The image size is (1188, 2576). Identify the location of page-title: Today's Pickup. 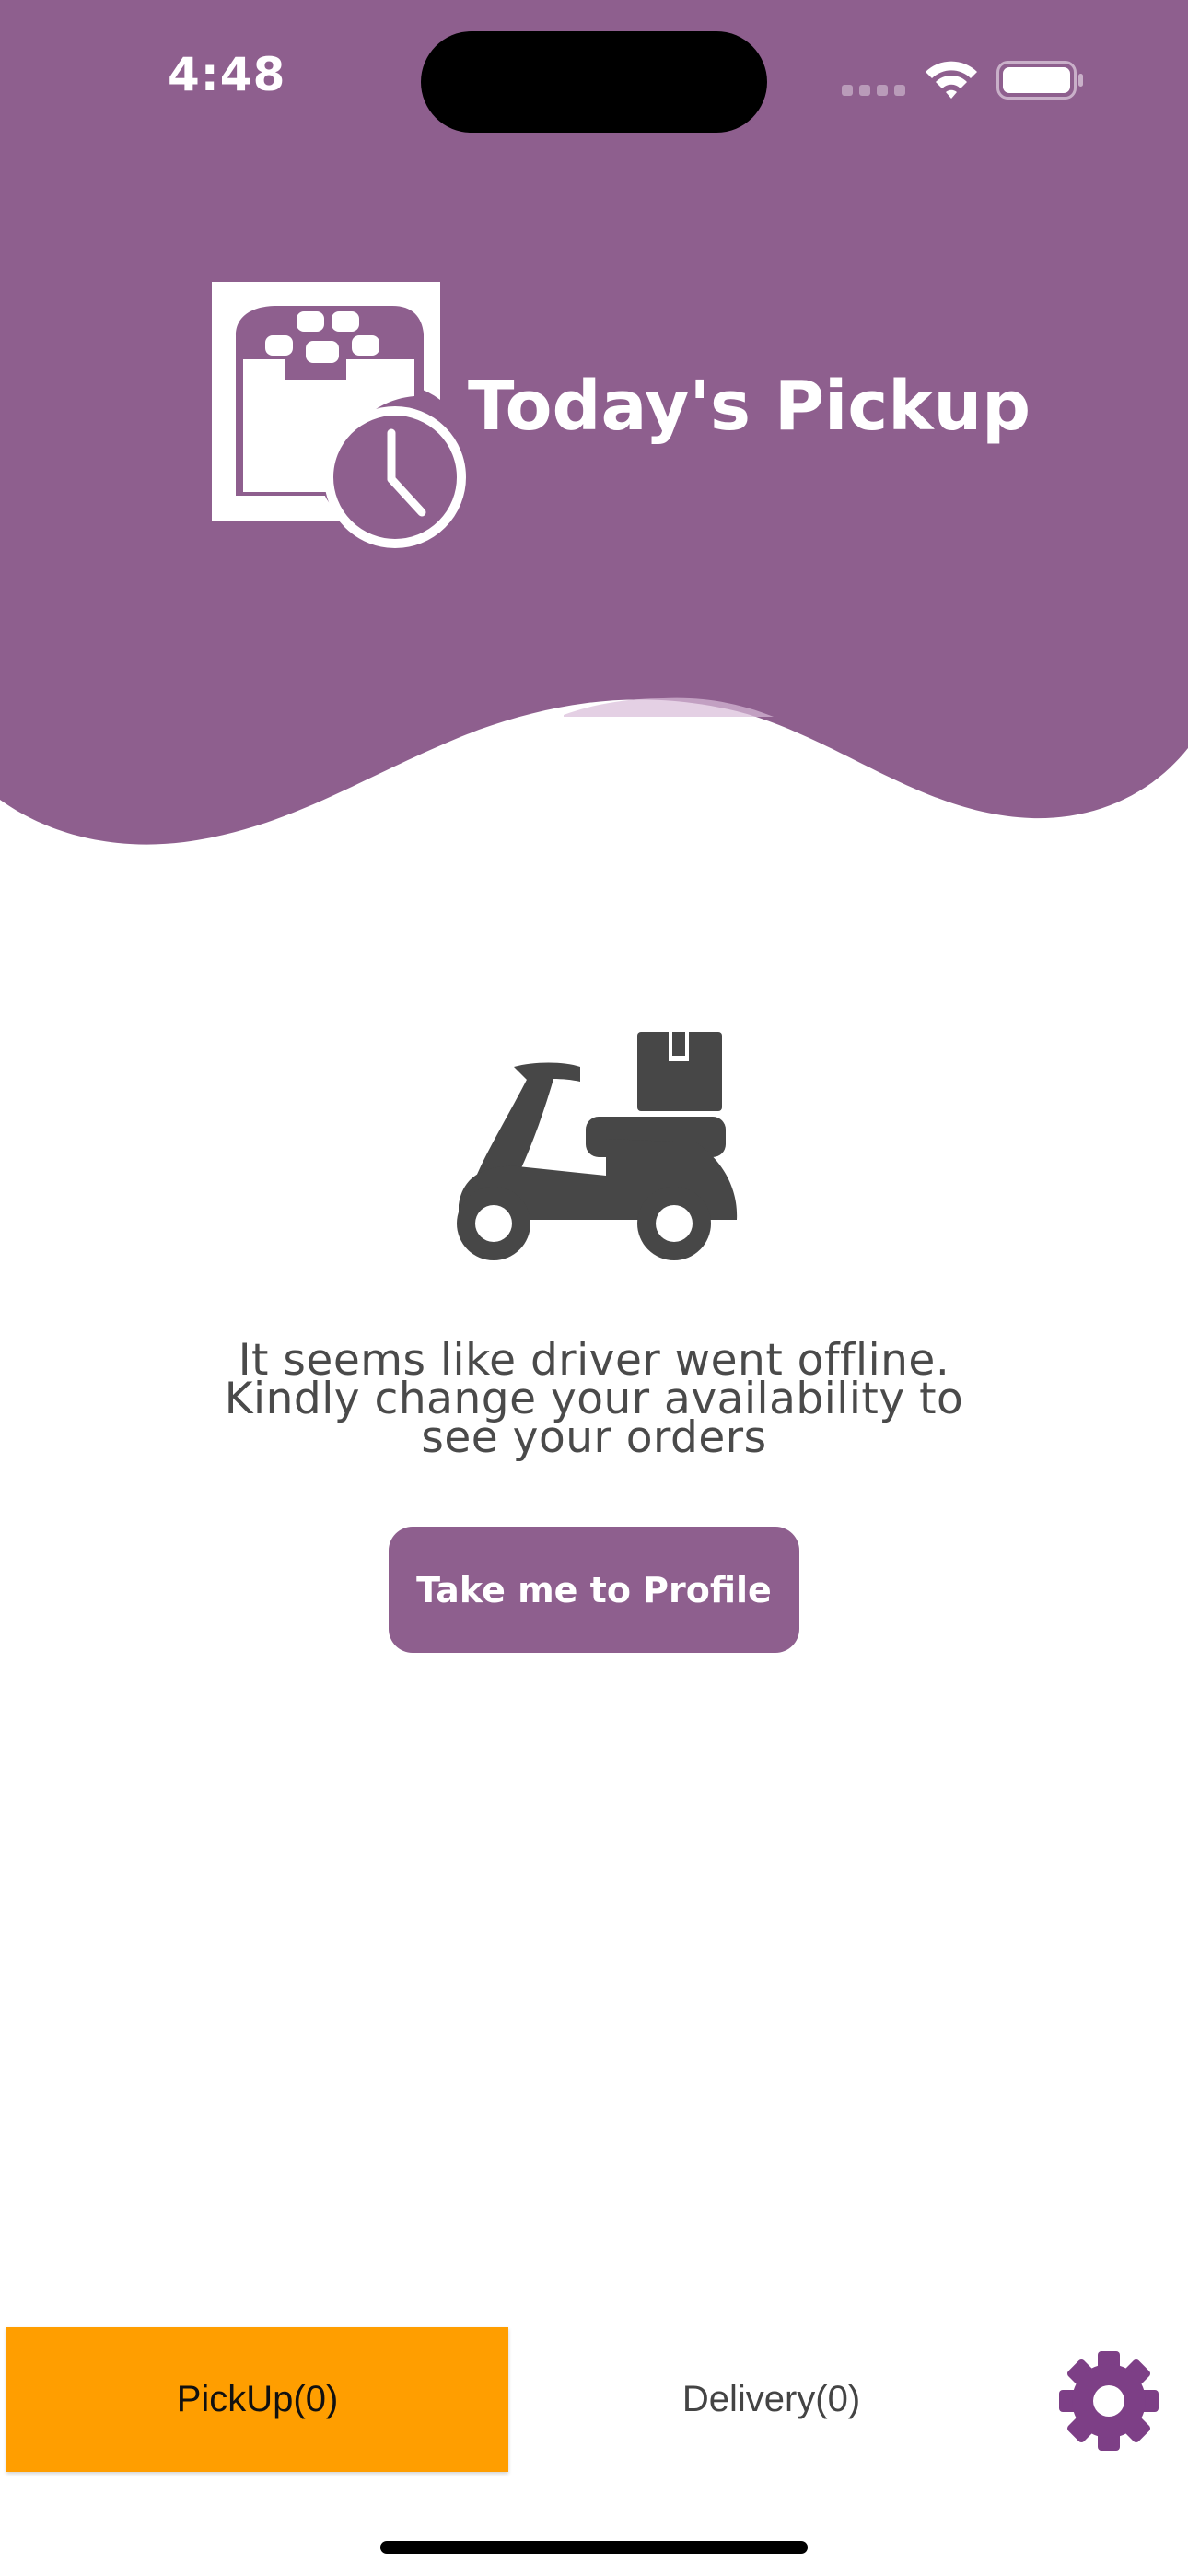
(749, 406).